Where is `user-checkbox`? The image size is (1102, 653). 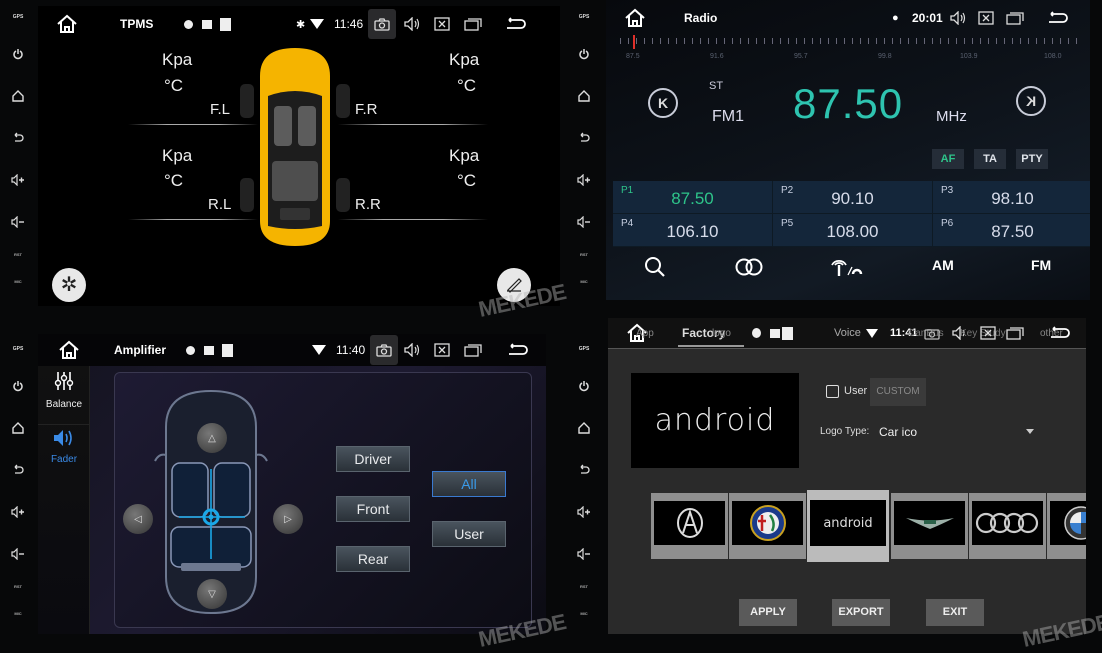 user-checkbox is located at coordinates (832, 391).